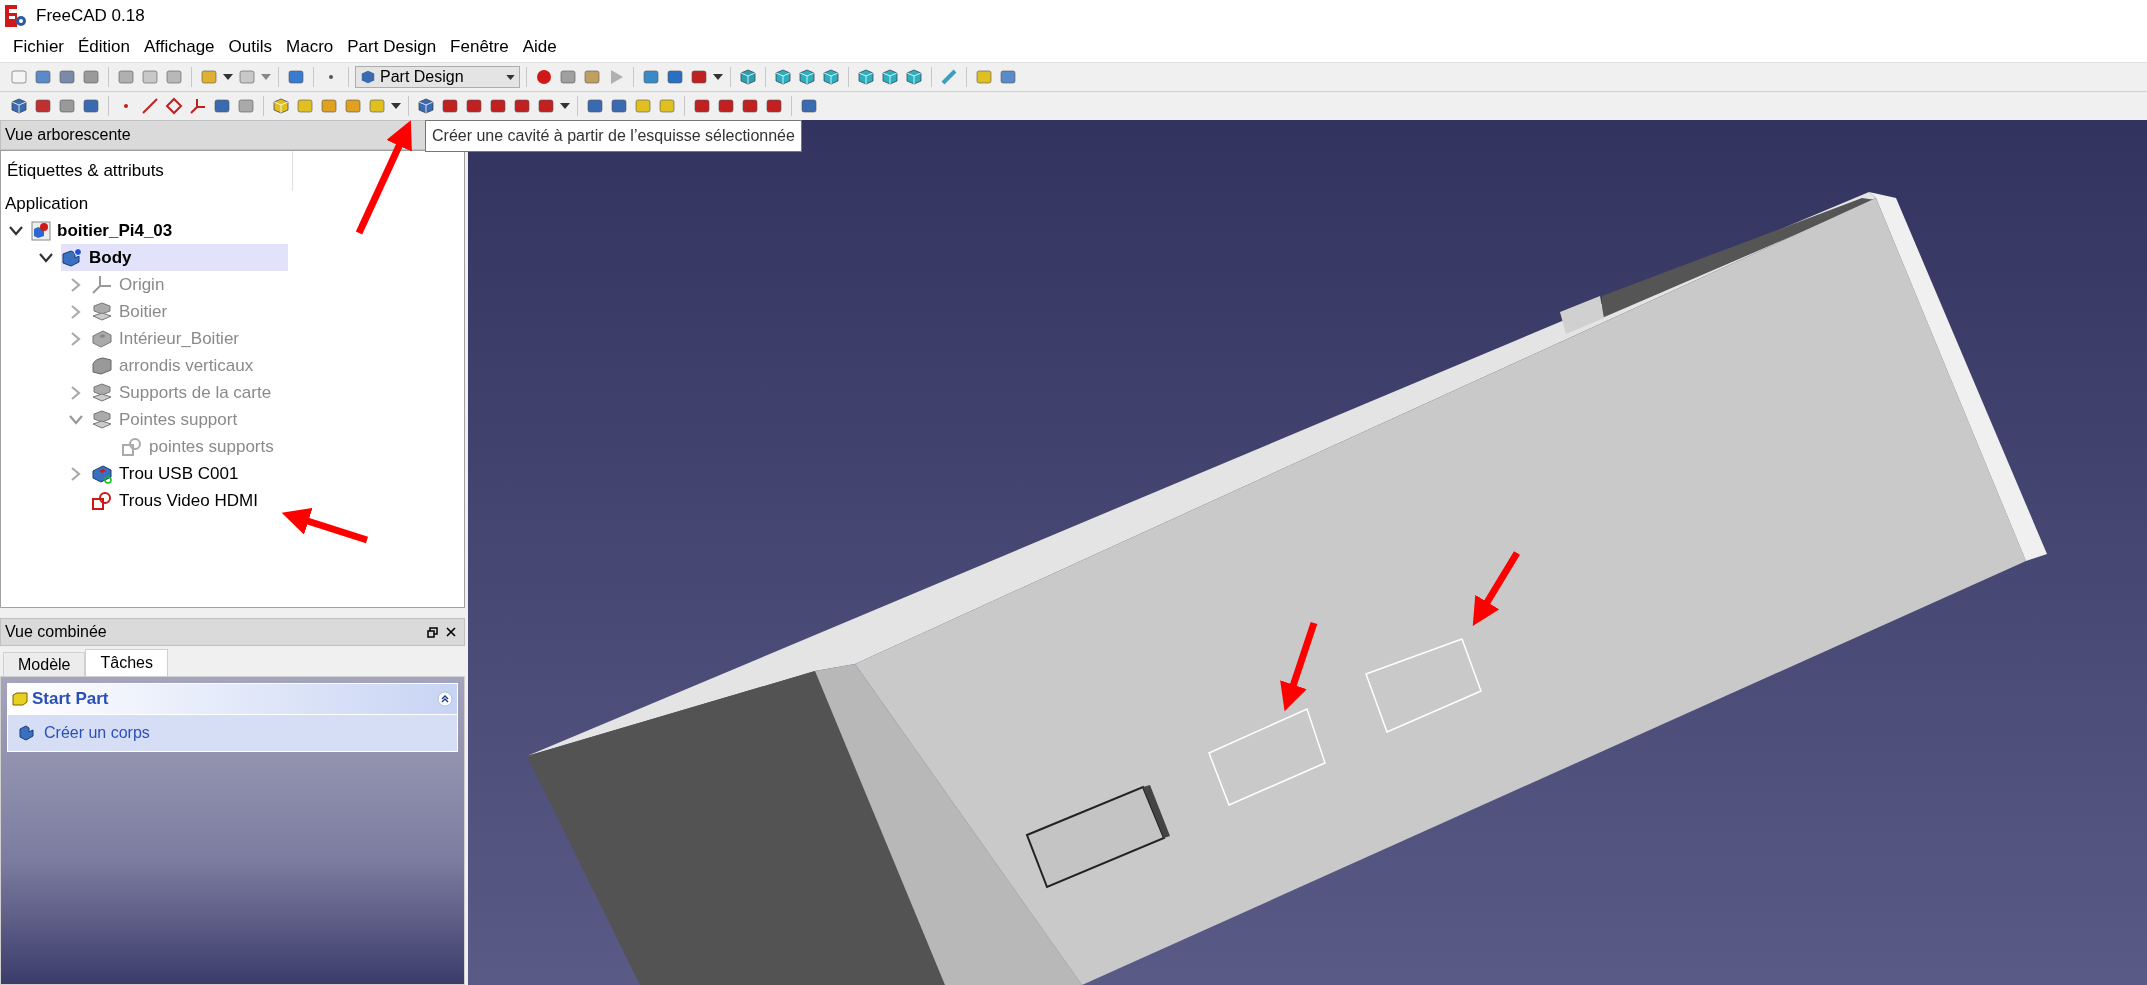 The width and height of the screenshot is (2147, 985). Describe the element at coordinates (102, 365) in the screenshot. I see `rounded-block-icon` at that location.